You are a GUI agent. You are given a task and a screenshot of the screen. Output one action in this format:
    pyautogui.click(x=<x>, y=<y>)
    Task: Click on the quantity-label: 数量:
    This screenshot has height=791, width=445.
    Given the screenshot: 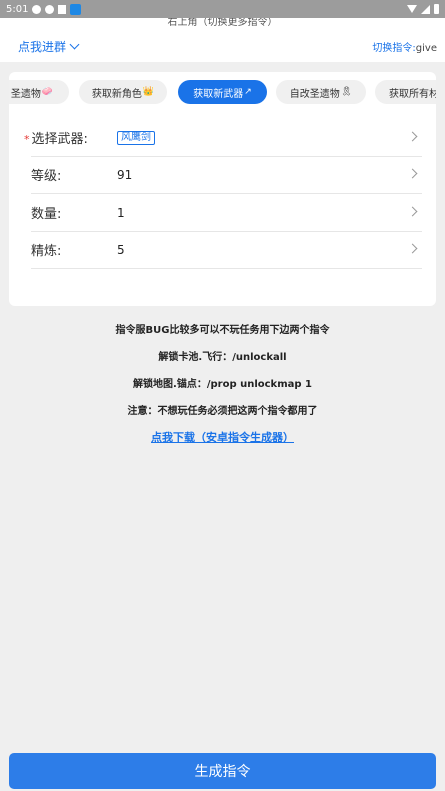 What is the action you would take?
    pyautogui.click(x=46, y=214)
    